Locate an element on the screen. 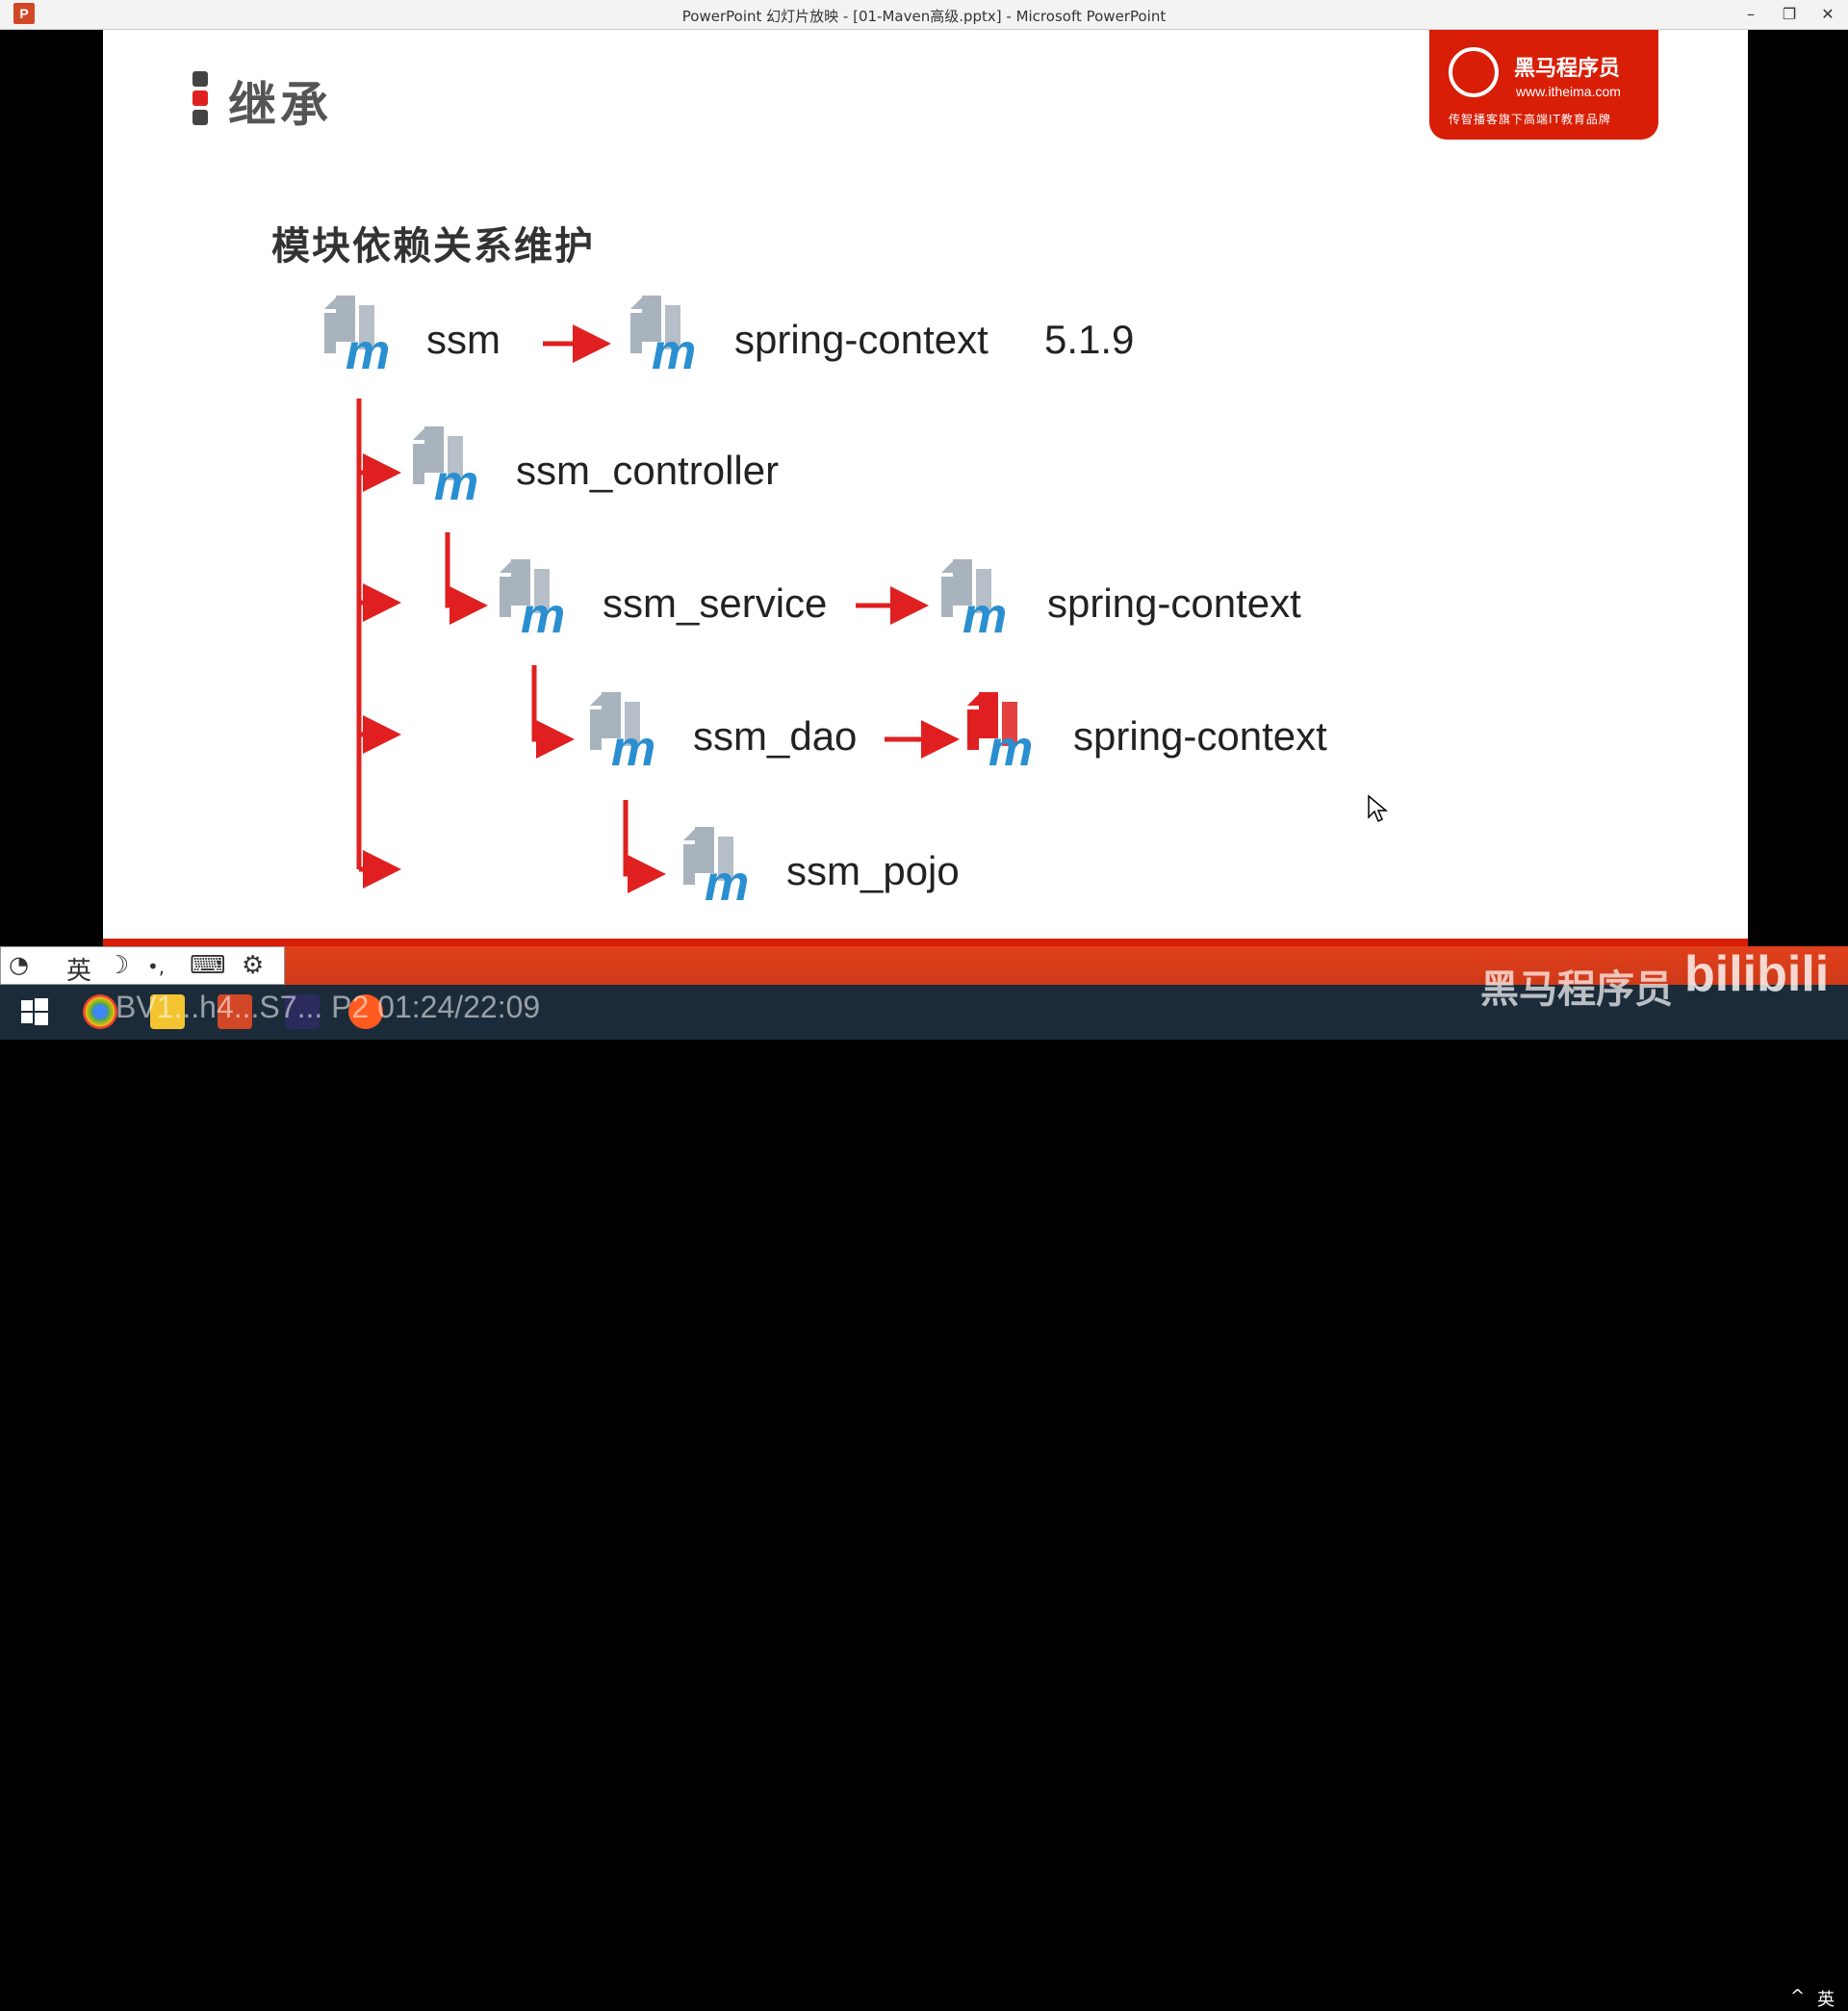  maven-spring-context-service-icon: m is located at coordinates (974, 601).